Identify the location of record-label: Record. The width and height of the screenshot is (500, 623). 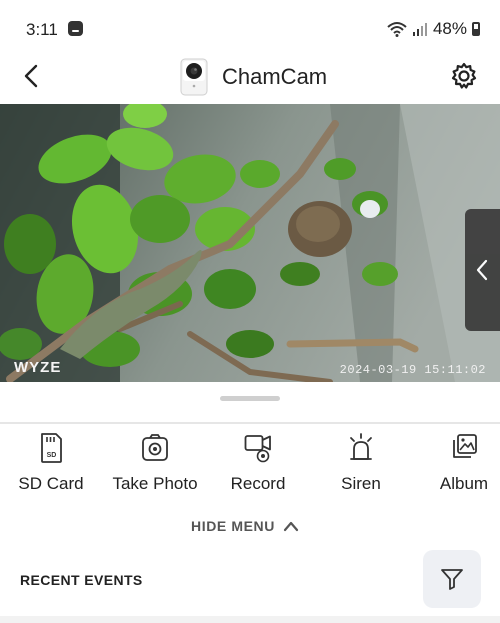
(258, 483).